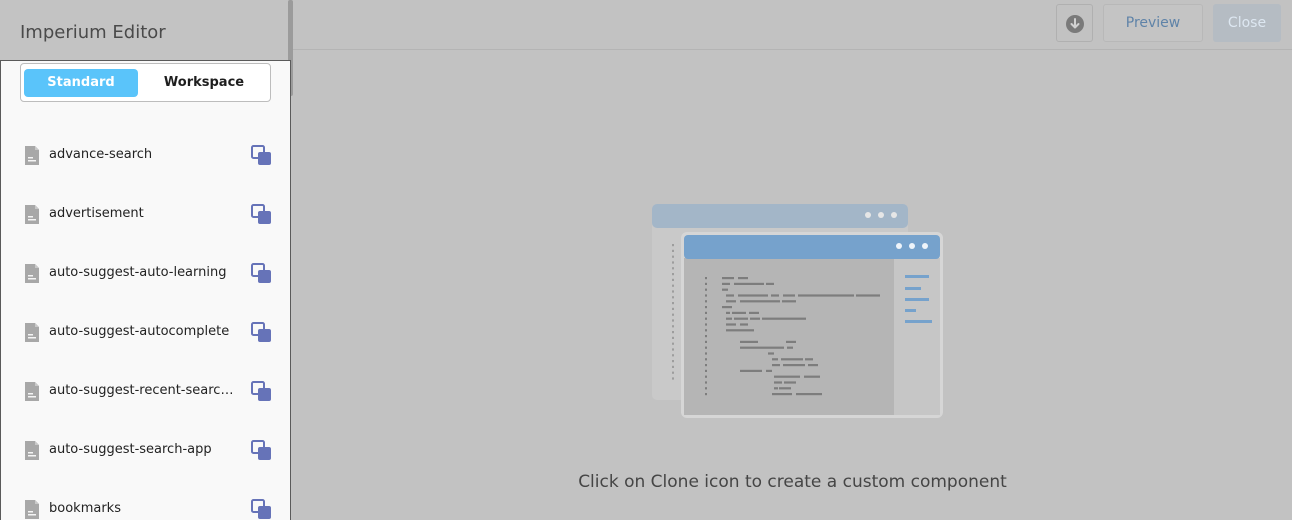 This screenshot has height=520, width=1292. I want to click on list-item: auto-suggest-recent-searches, so click(145, 392).